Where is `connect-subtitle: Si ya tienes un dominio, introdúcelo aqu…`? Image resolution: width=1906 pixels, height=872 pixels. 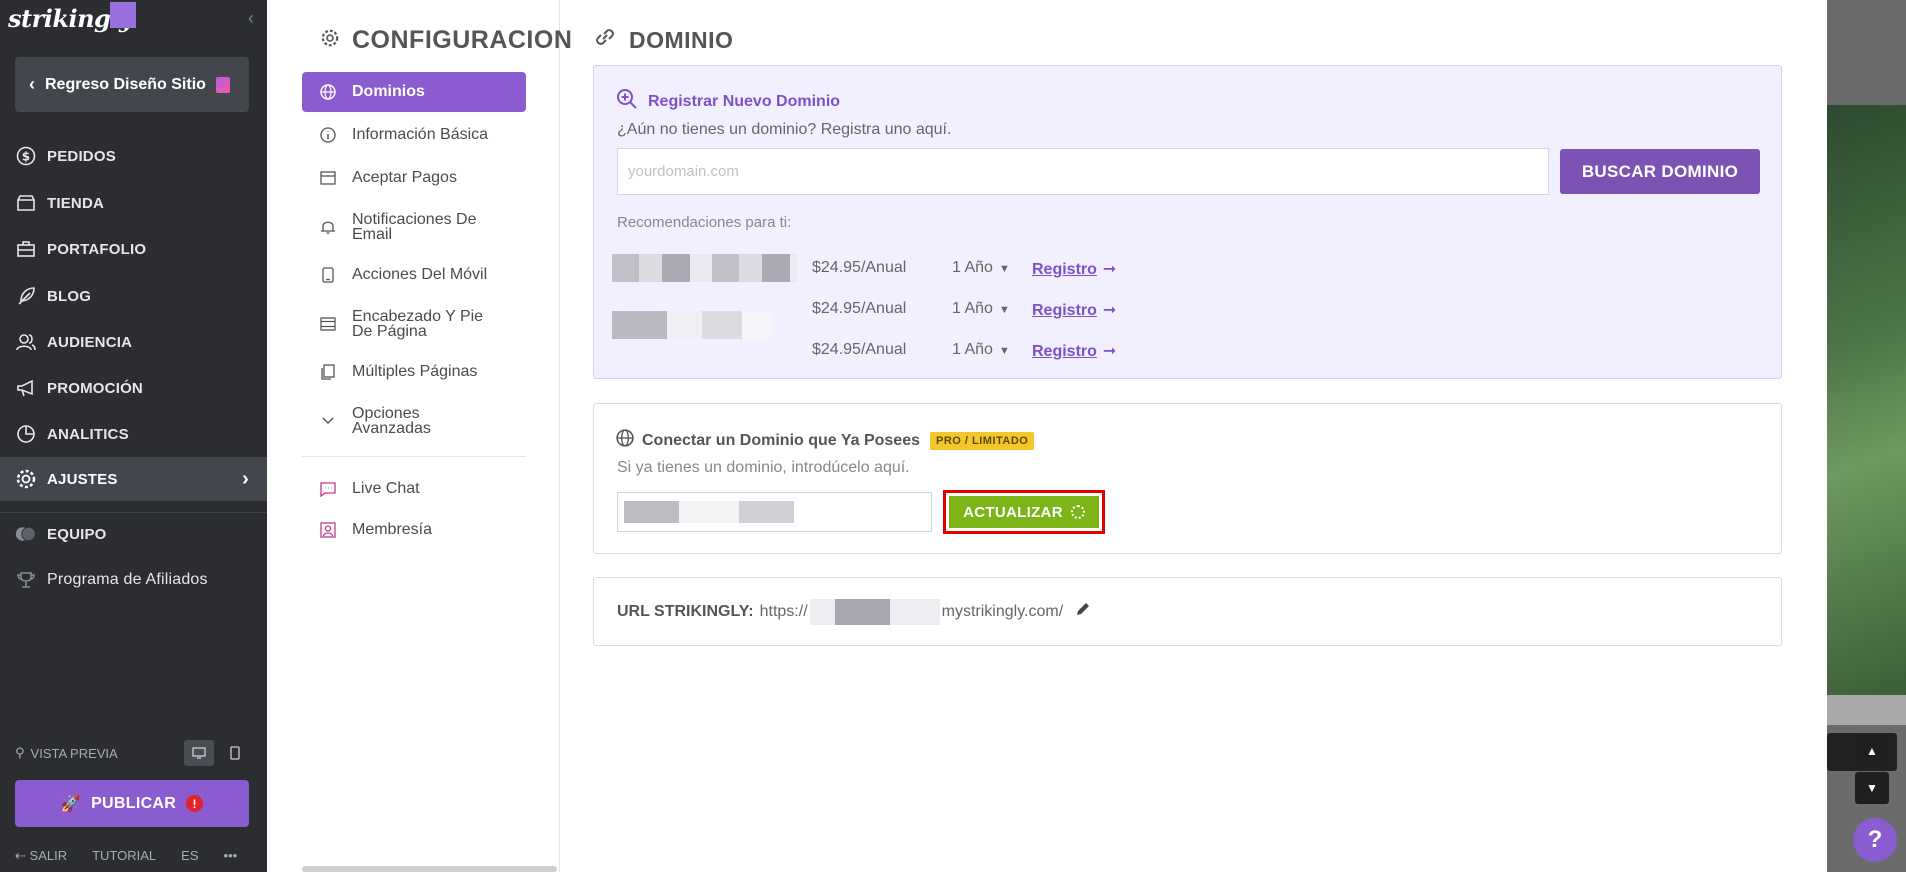
connect-subtitle: Si ya tienes un dominio, introdúcelo aqu… is located at coordinates (763, 467).